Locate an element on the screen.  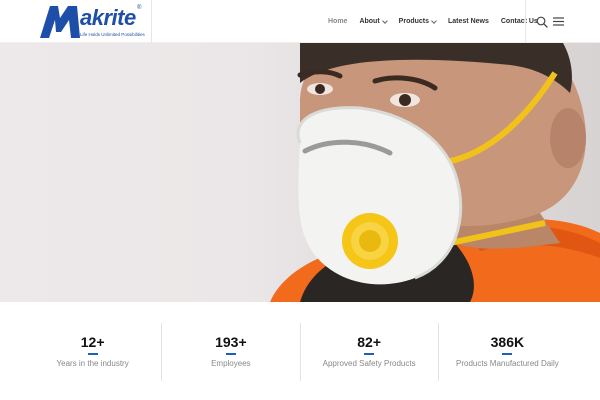
nav-divider is located at coordinates (525, 21).